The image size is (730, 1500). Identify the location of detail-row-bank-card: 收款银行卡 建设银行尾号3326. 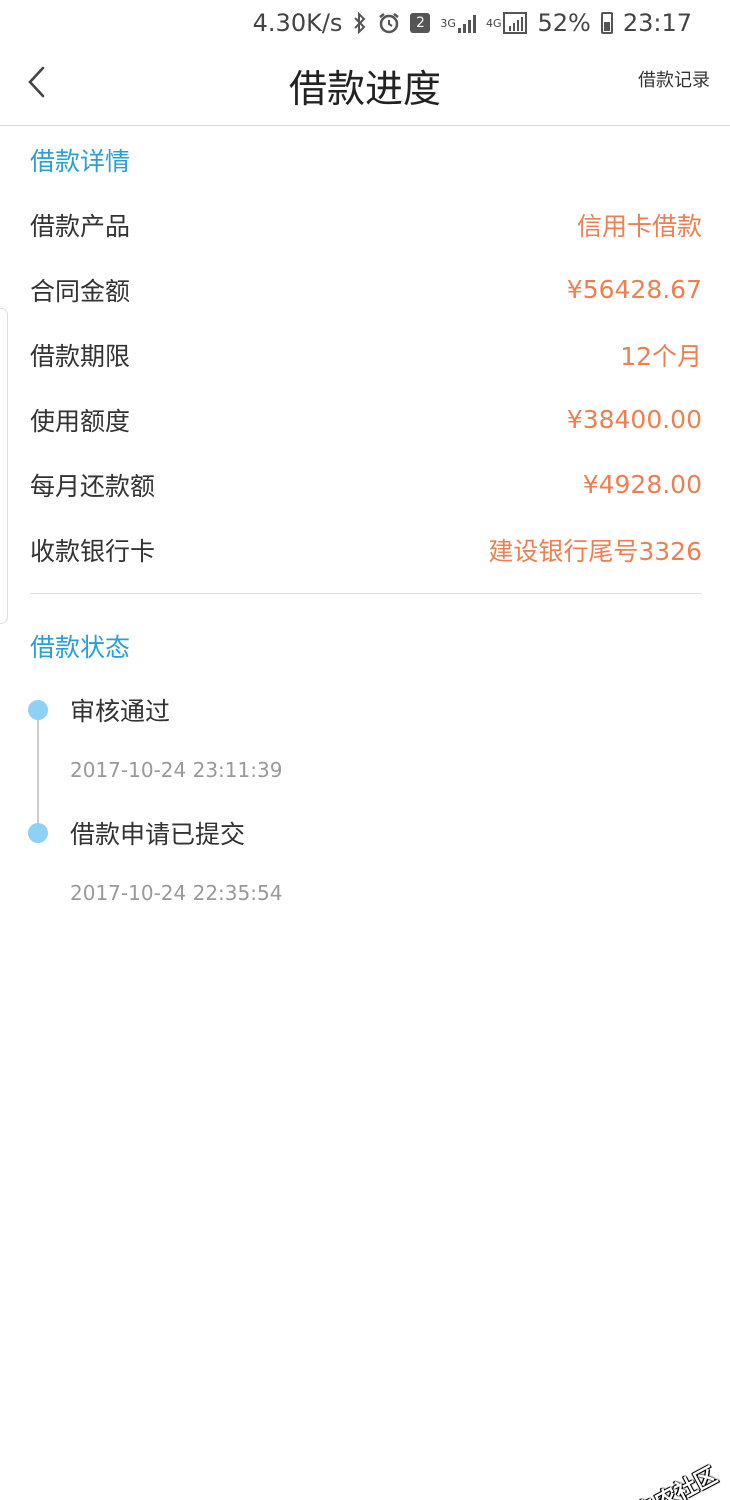
(366, 549).